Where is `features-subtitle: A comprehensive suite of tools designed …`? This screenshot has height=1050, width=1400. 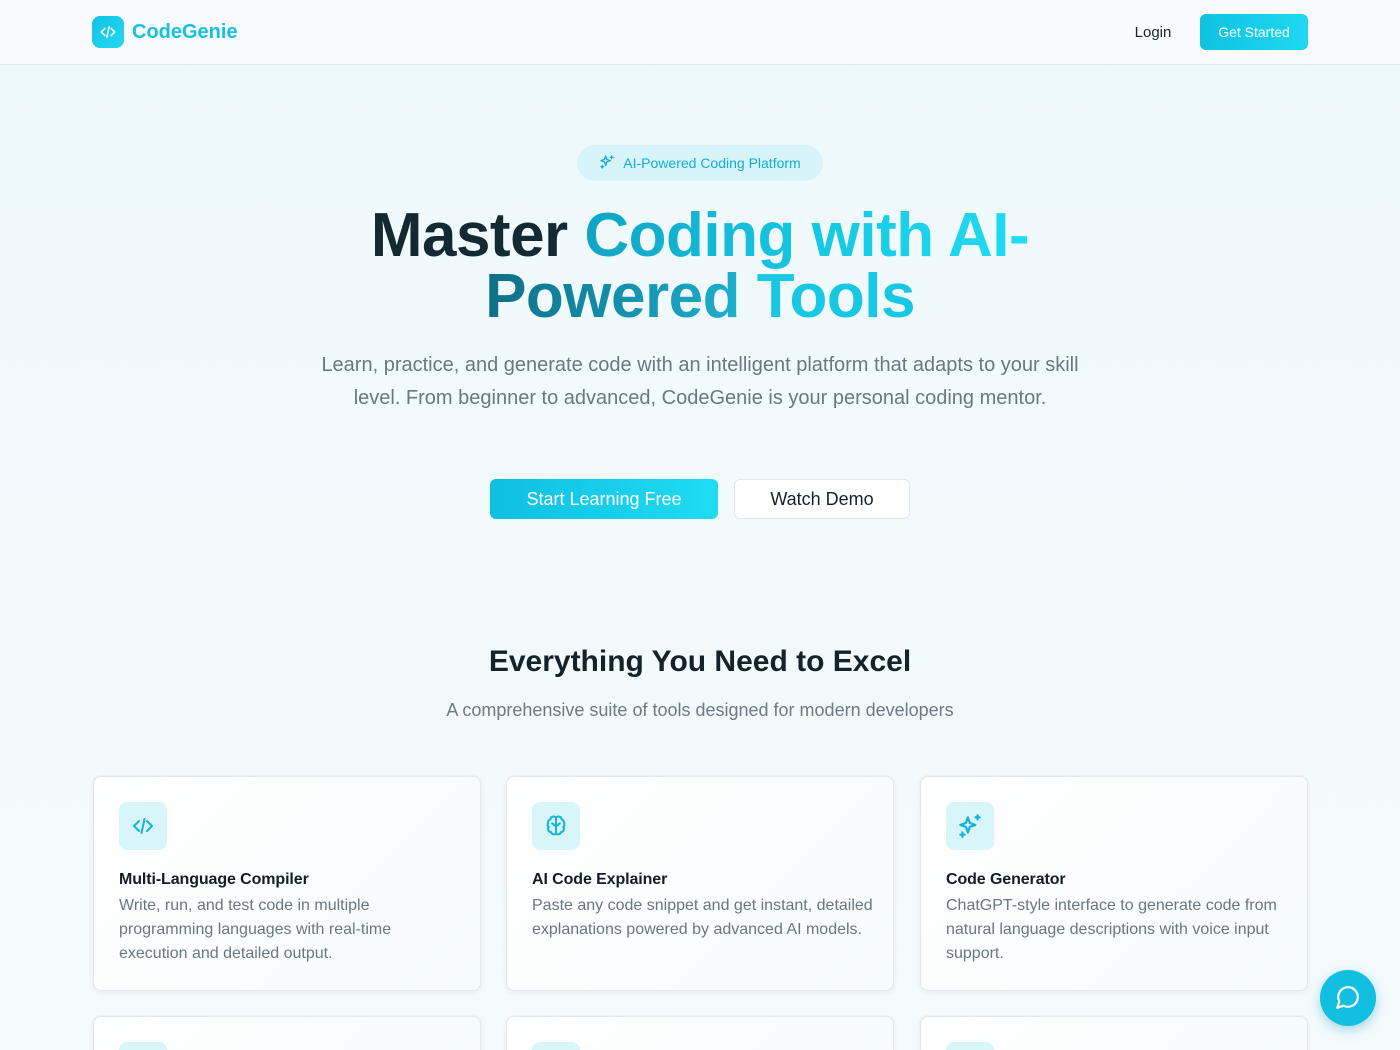
features-subtitle: A comprehensive suite of tools designed … is located at coordinates (700, 710).